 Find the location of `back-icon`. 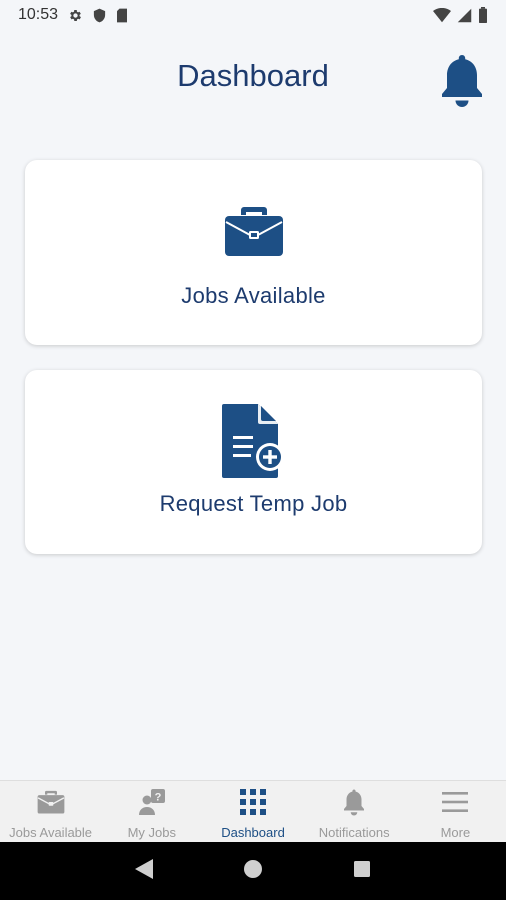

back-icon is located at coordinates (144, 871).